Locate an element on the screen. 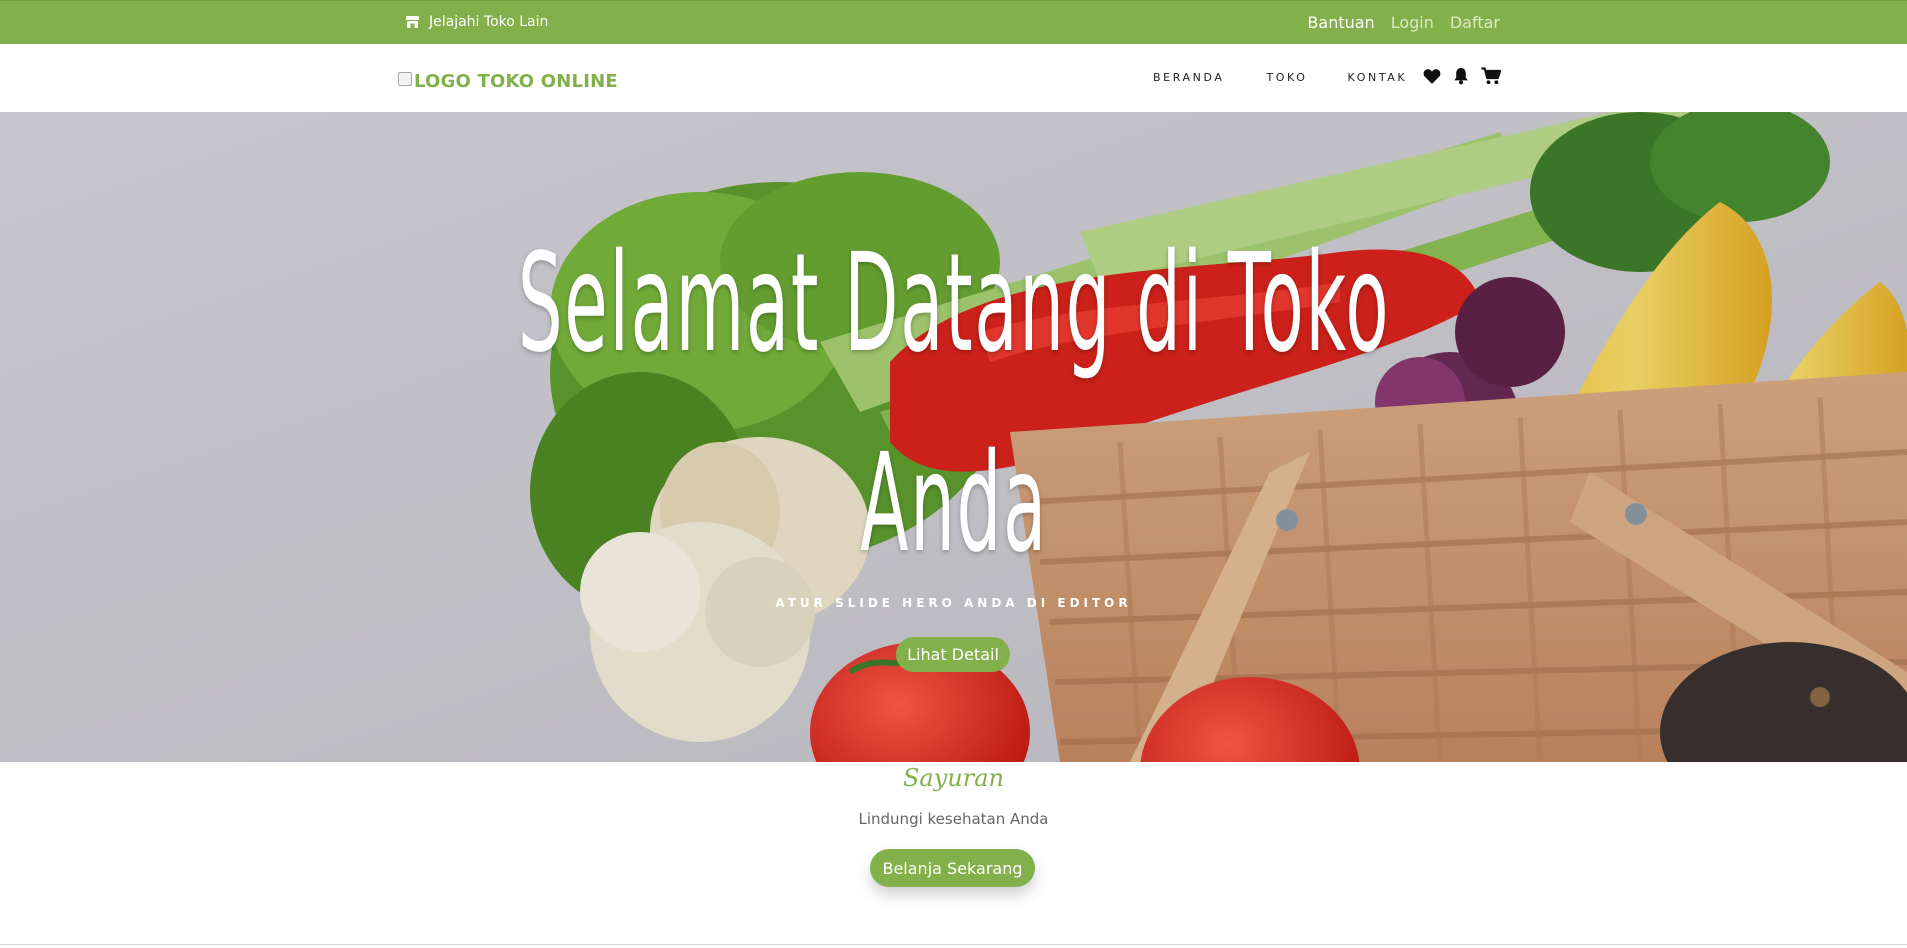  logo-alt-text: LOGO TOKO ONLINE is located at coordinates (516, 81).